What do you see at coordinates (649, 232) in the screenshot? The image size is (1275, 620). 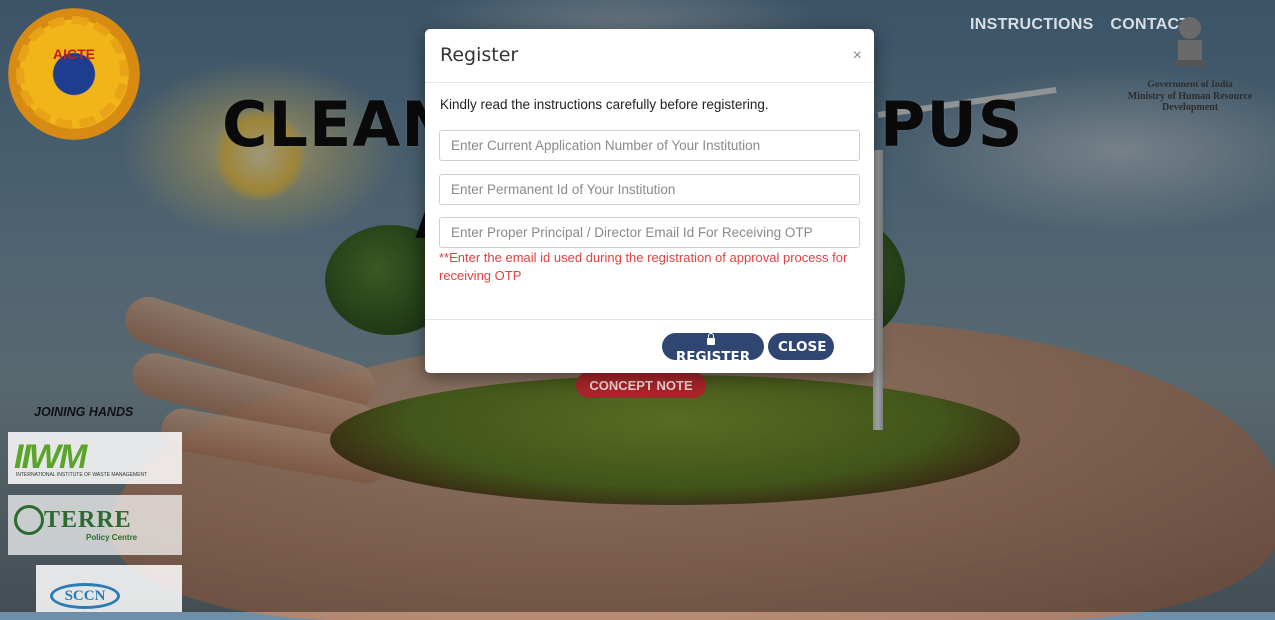 I see `principal-email-input` at bounding box center [649, 232].